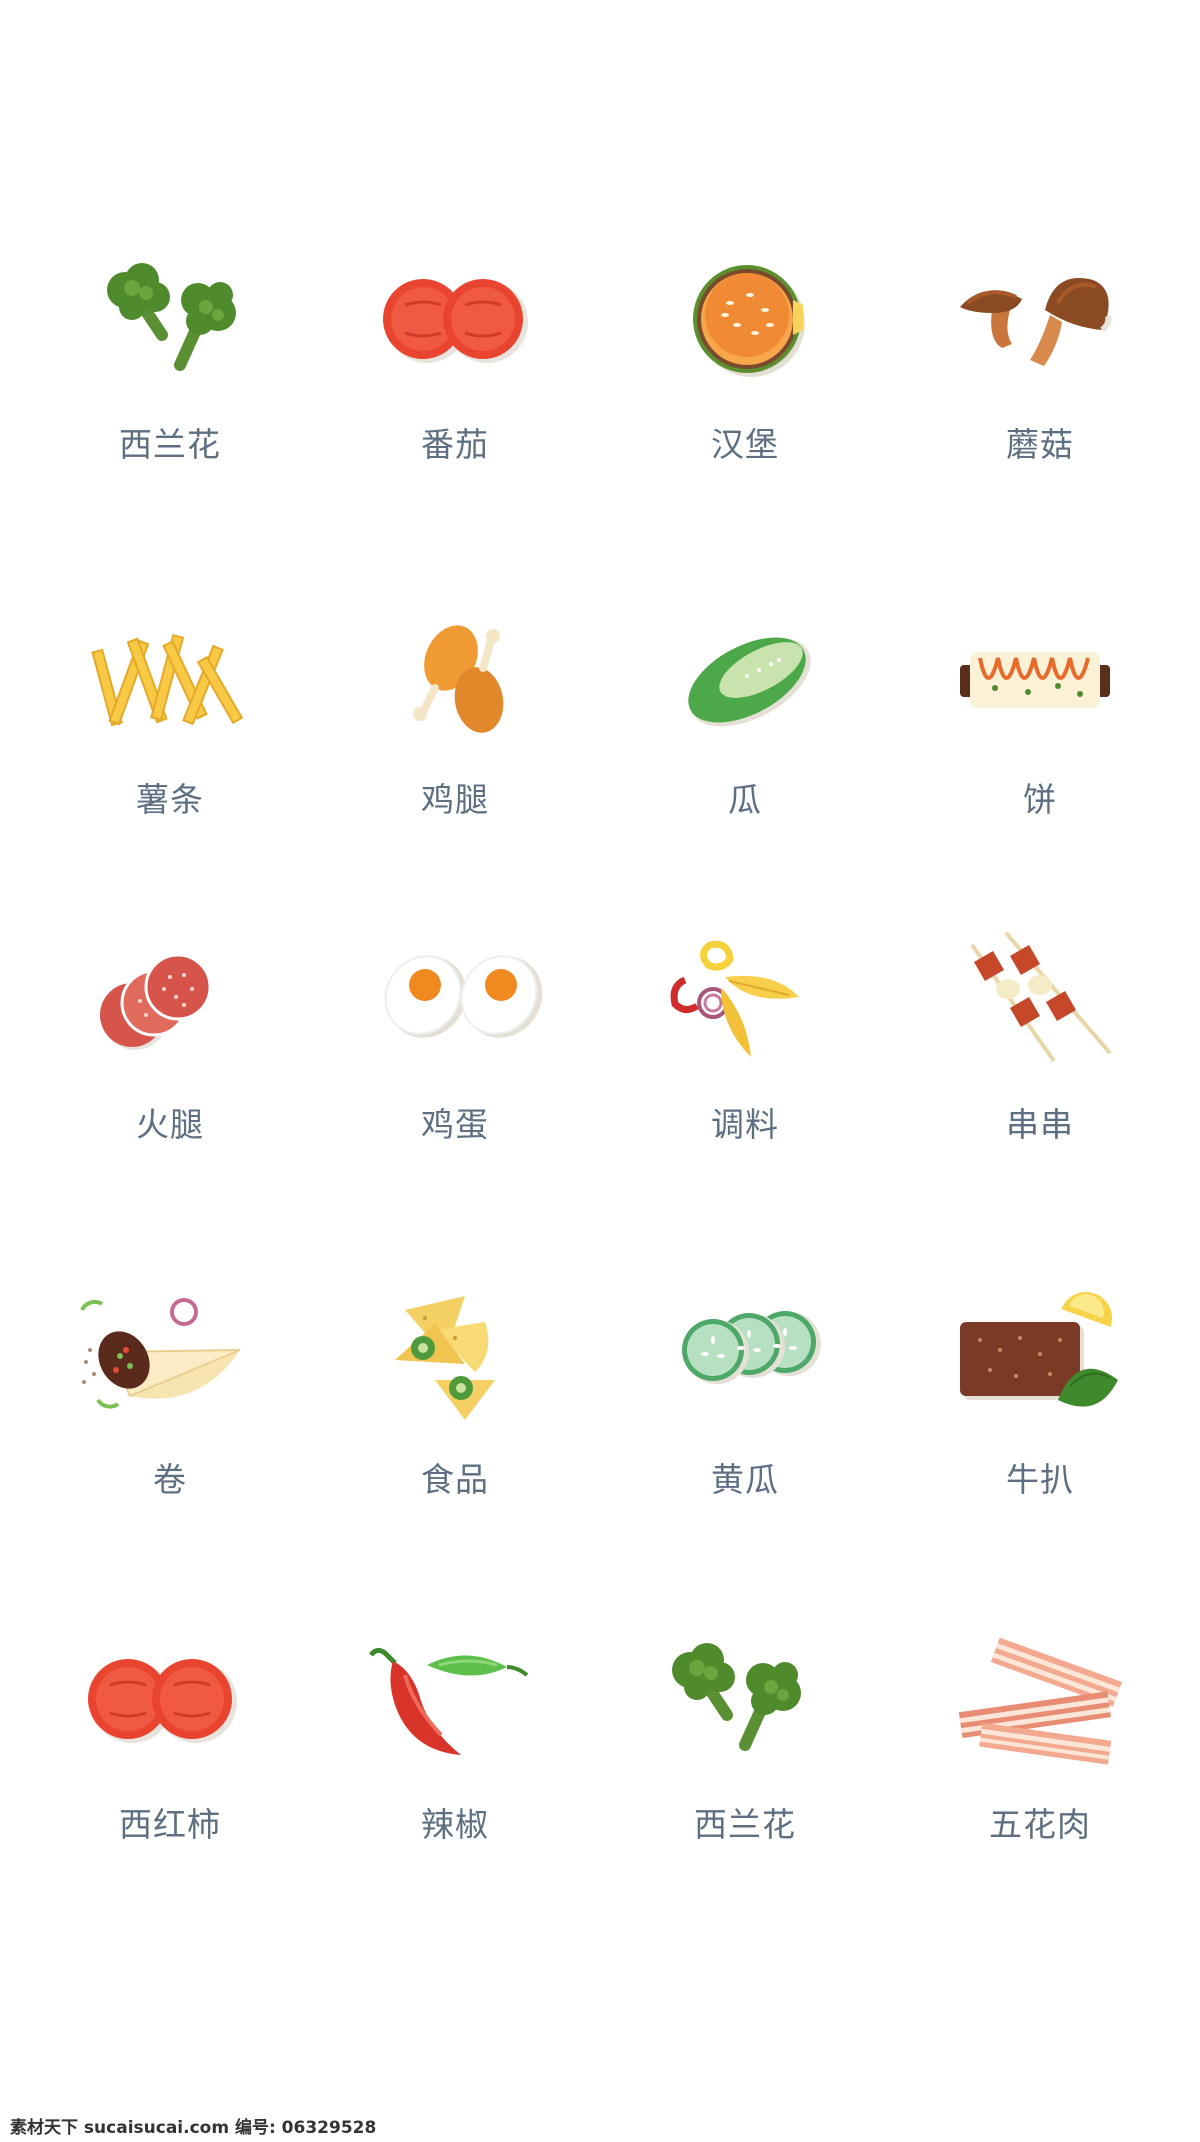  Describe the element at coordinates (1040, 1824) in the screenshot. I see `item-label: 五花肉` at that location.